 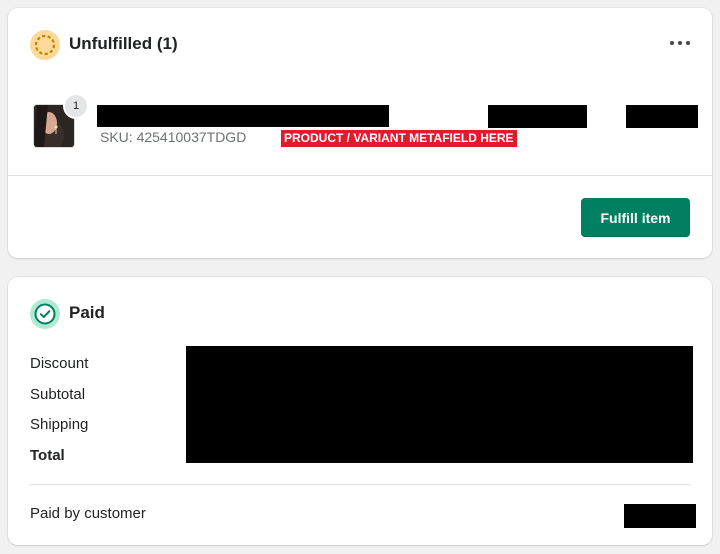 I want to click on sku-text: SKU: 425410037TDGD, so click(x=173, y=137).